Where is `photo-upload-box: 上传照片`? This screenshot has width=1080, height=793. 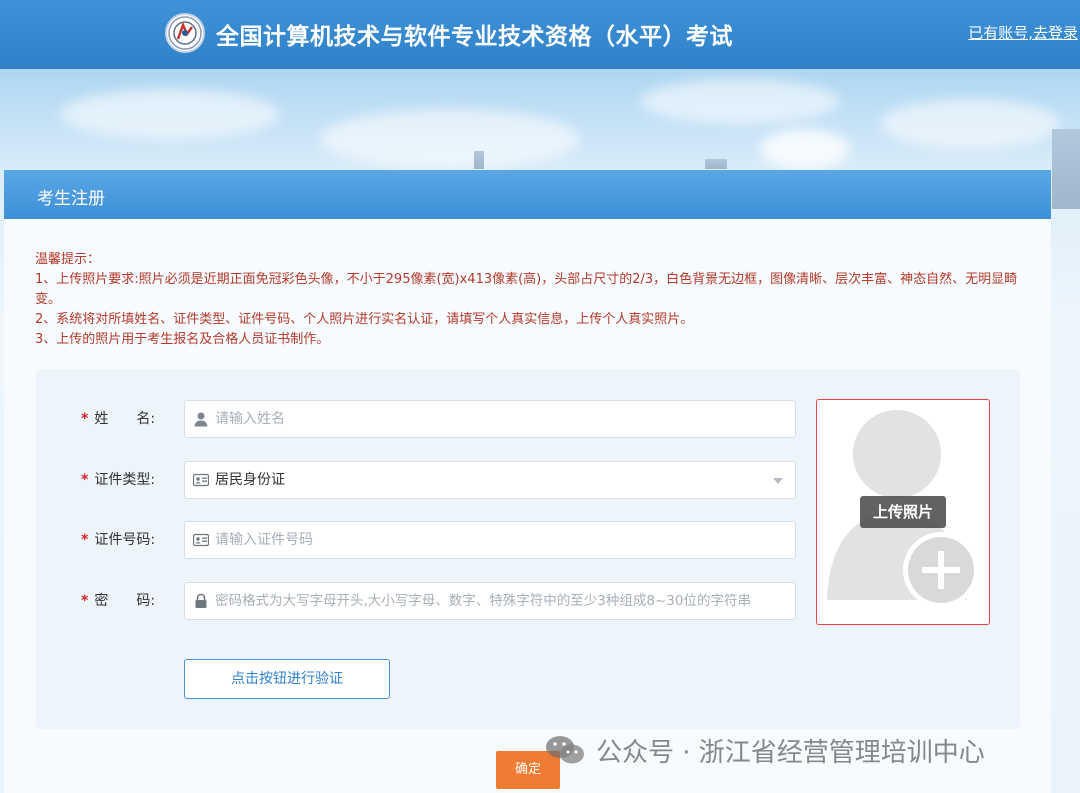 photo-upload-box: 上传照片 is located at coordinates (903, 512).